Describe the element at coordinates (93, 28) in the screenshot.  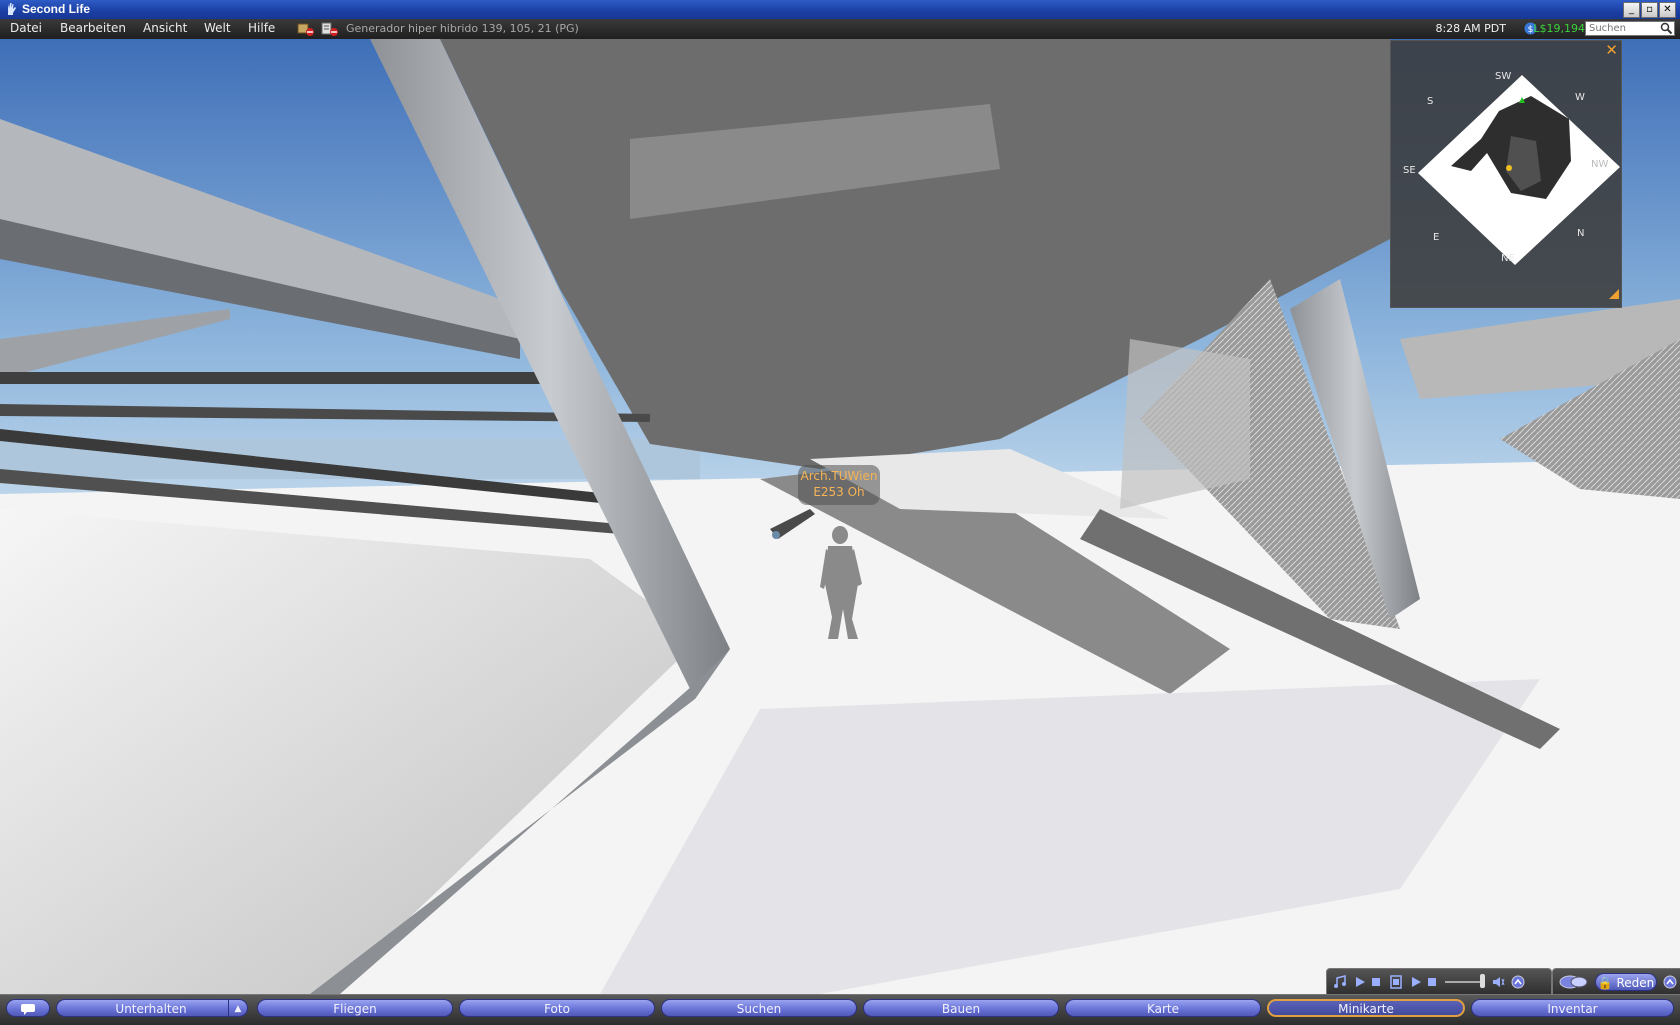
I see `menu-edit: Bearbeiten` at that location.